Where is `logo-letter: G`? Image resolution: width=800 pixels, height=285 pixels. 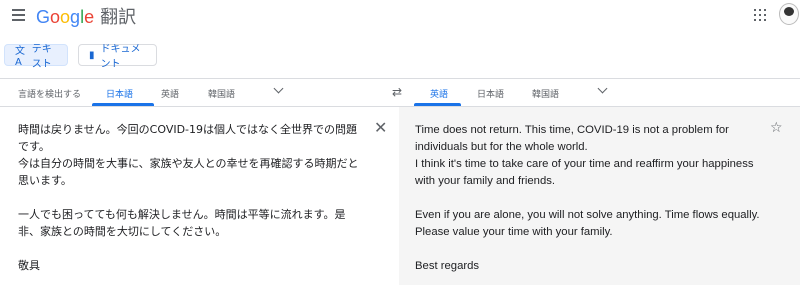
logo-letter: G is located at coordinates (43, 17).